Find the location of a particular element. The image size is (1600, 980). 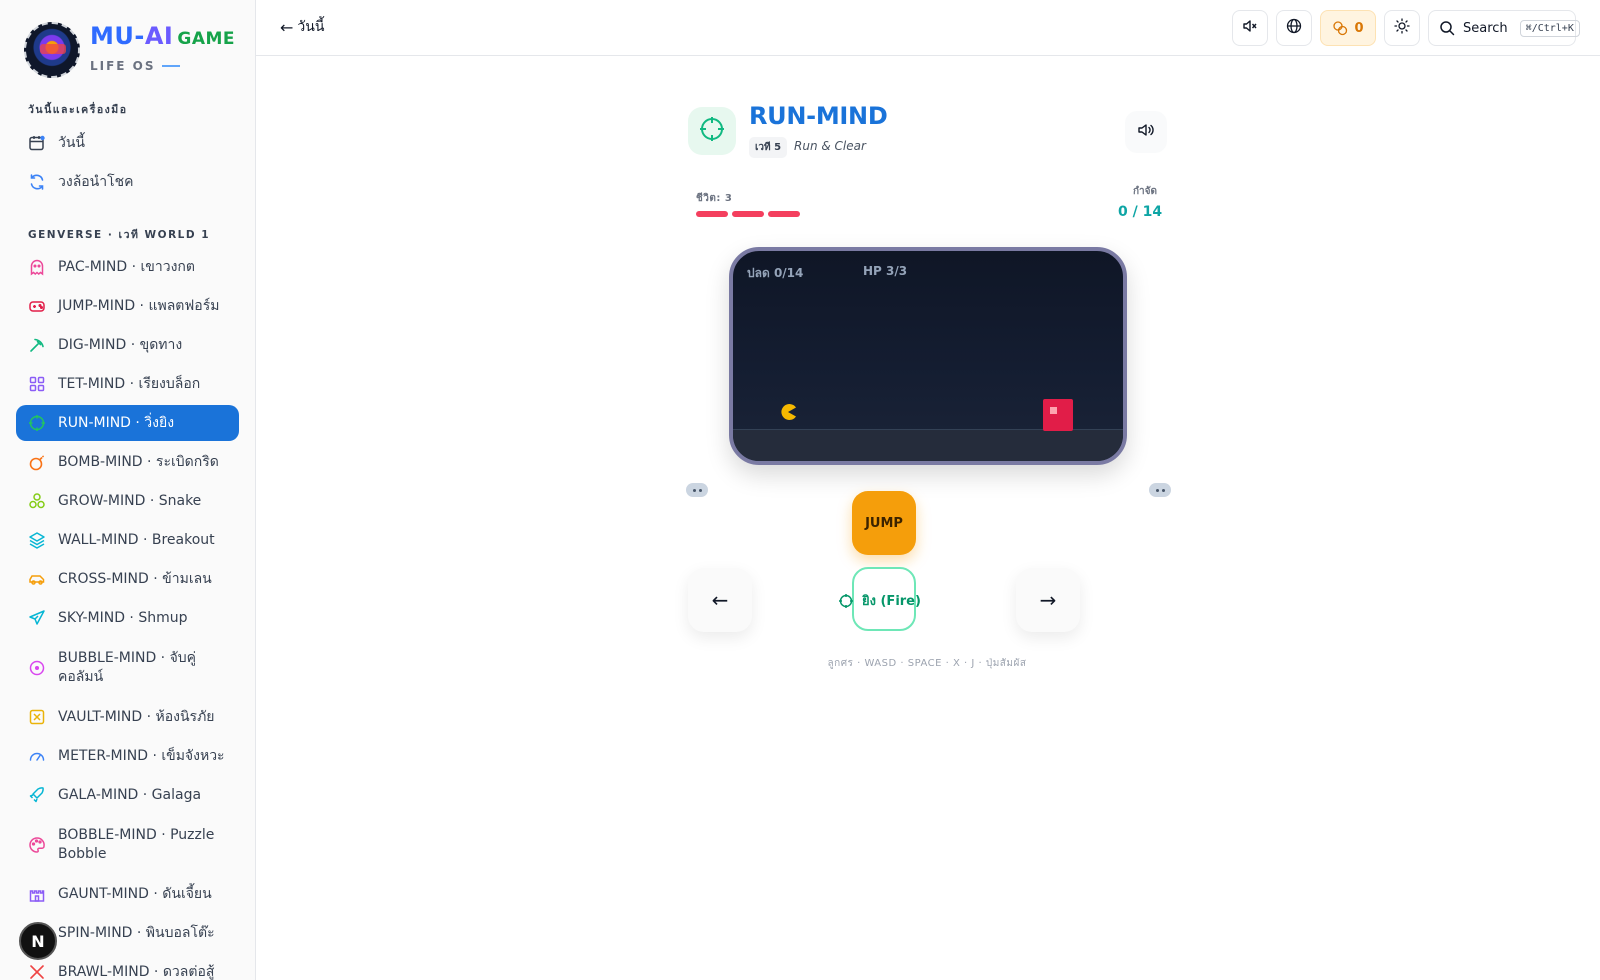

arrow-right-label: → is located at coordinates (1048, 600).